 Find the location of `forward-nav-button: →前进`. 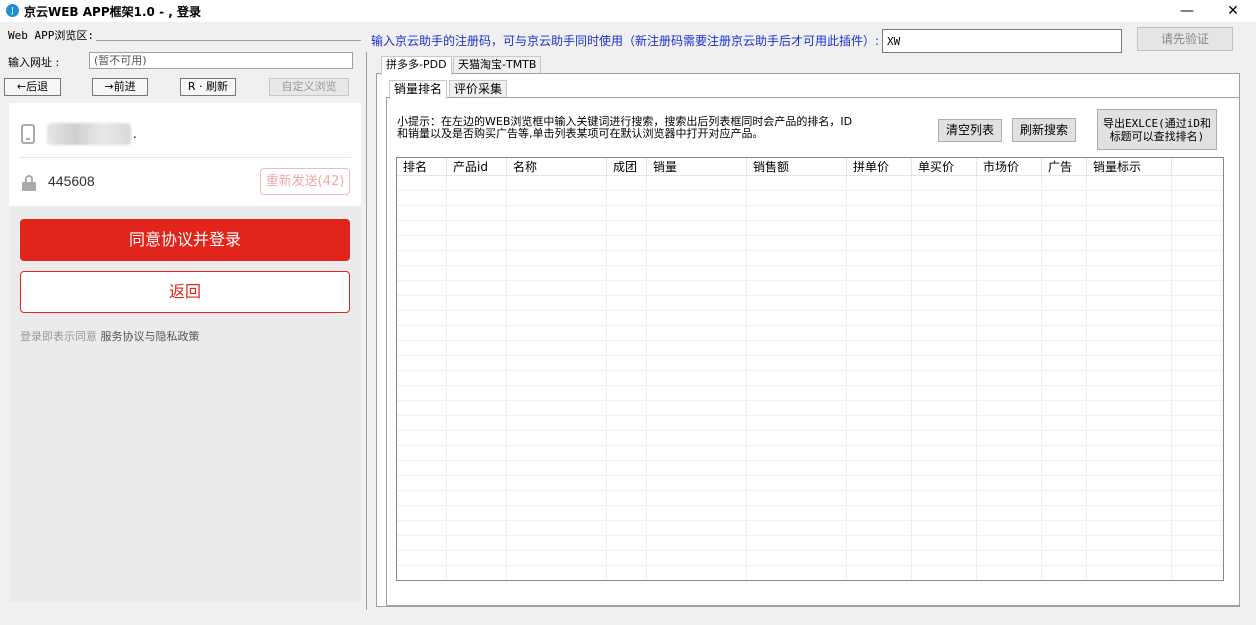

forward-nav-button: →前进 is located at coordinates (120, 87).